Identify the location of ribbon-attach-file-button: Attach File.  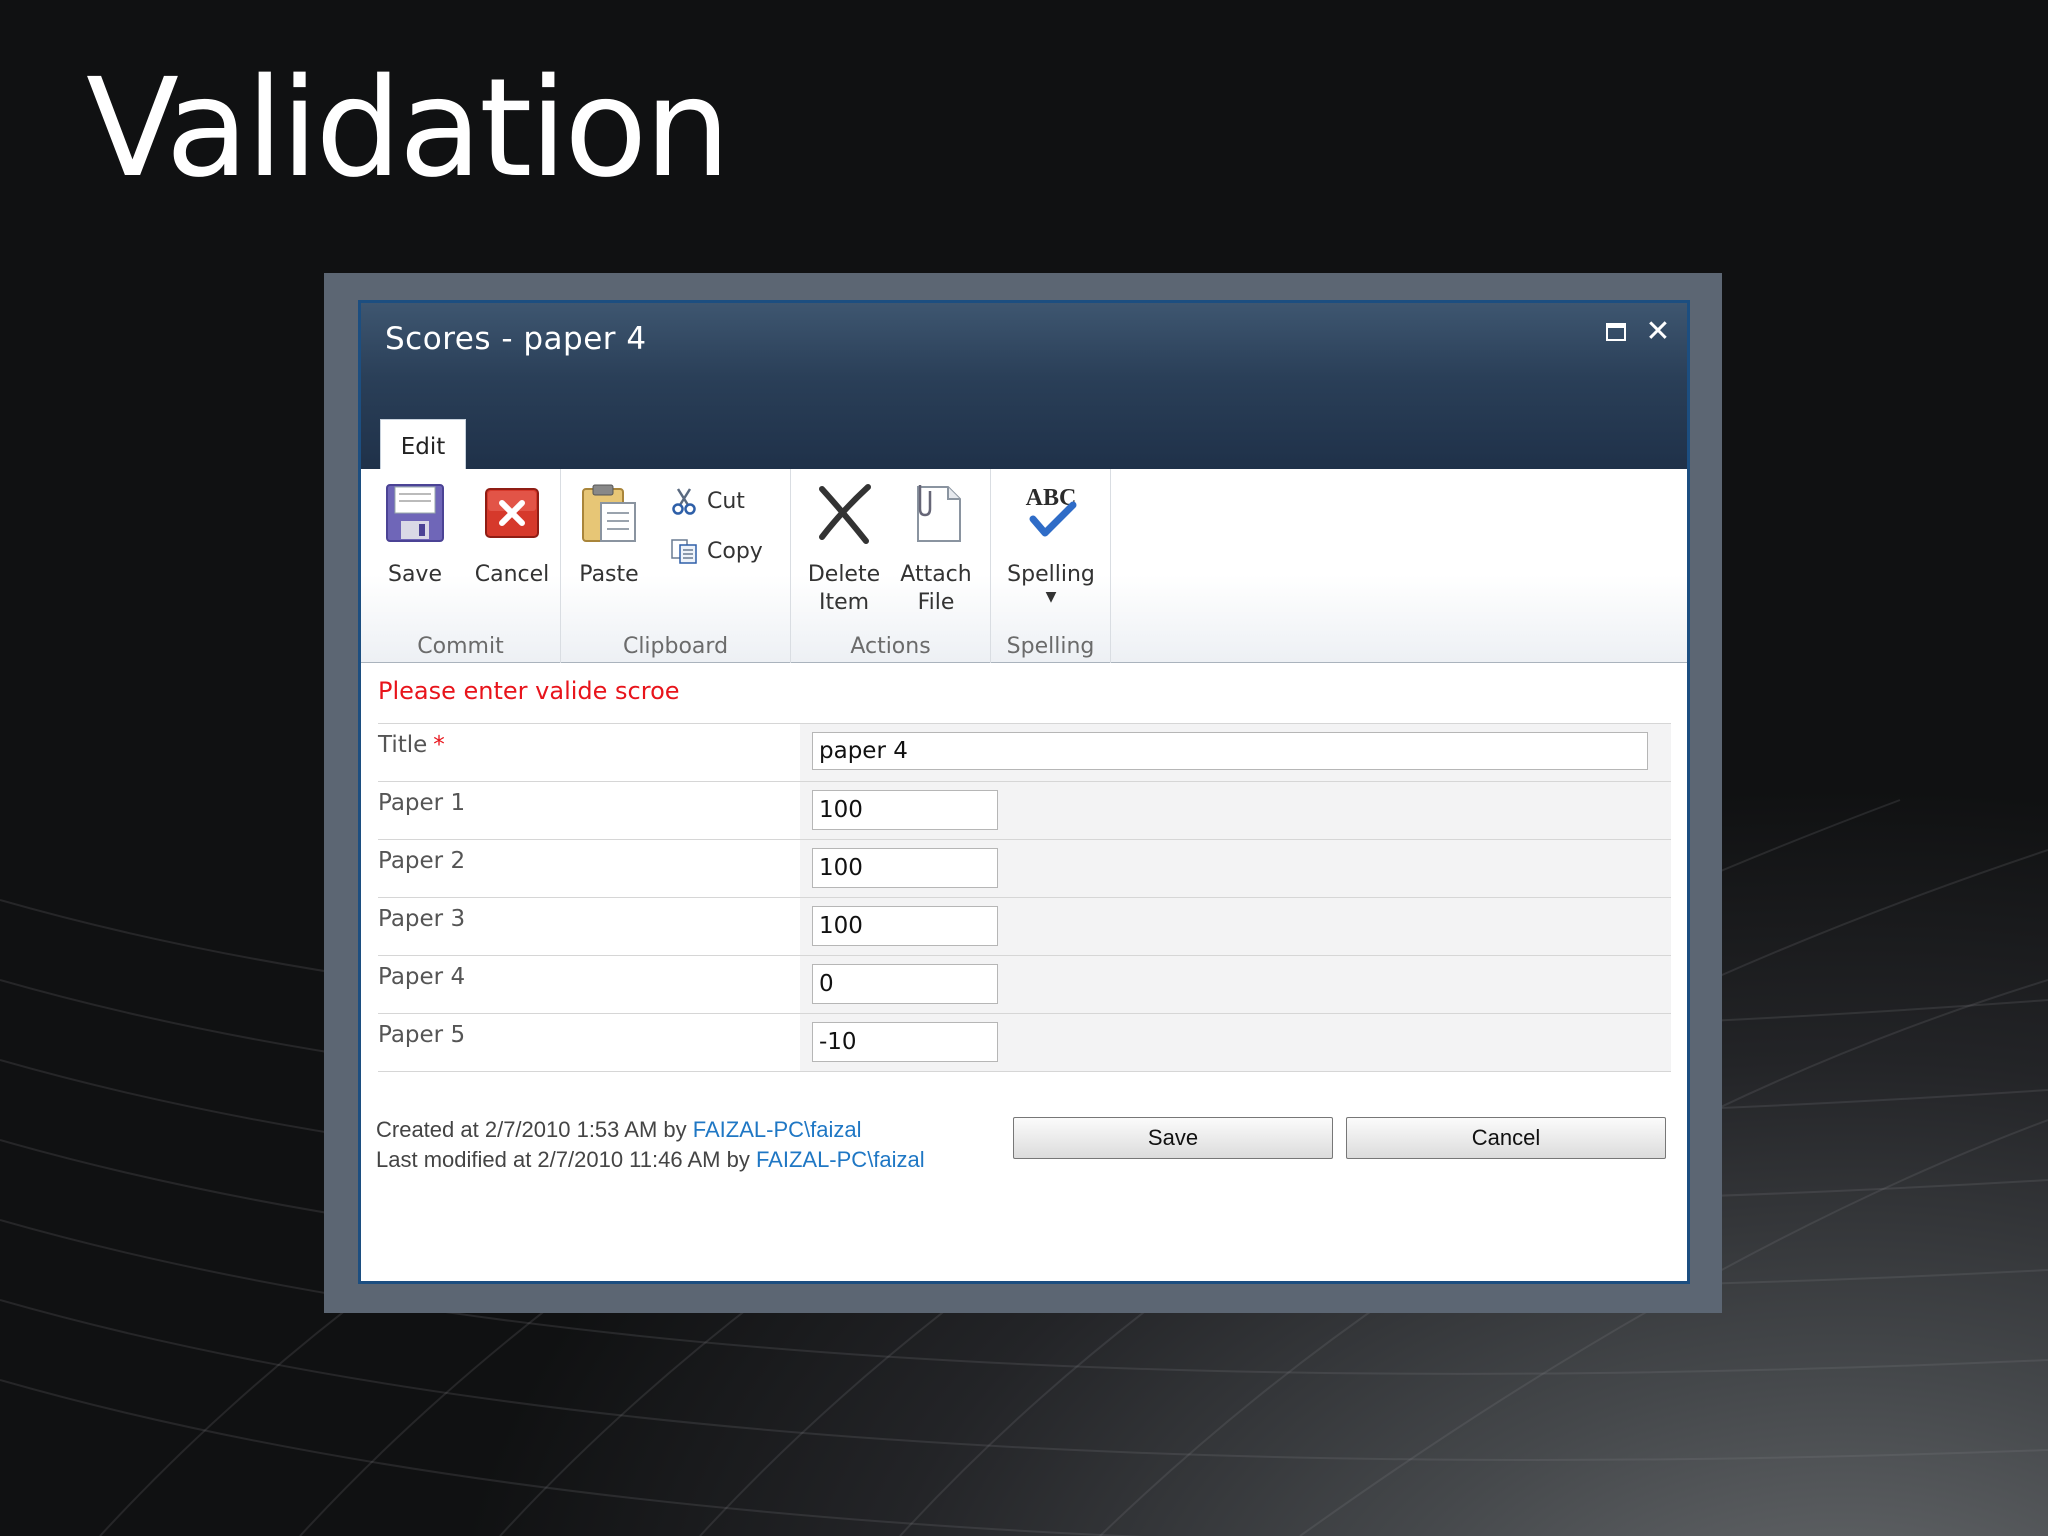
(936, 549).